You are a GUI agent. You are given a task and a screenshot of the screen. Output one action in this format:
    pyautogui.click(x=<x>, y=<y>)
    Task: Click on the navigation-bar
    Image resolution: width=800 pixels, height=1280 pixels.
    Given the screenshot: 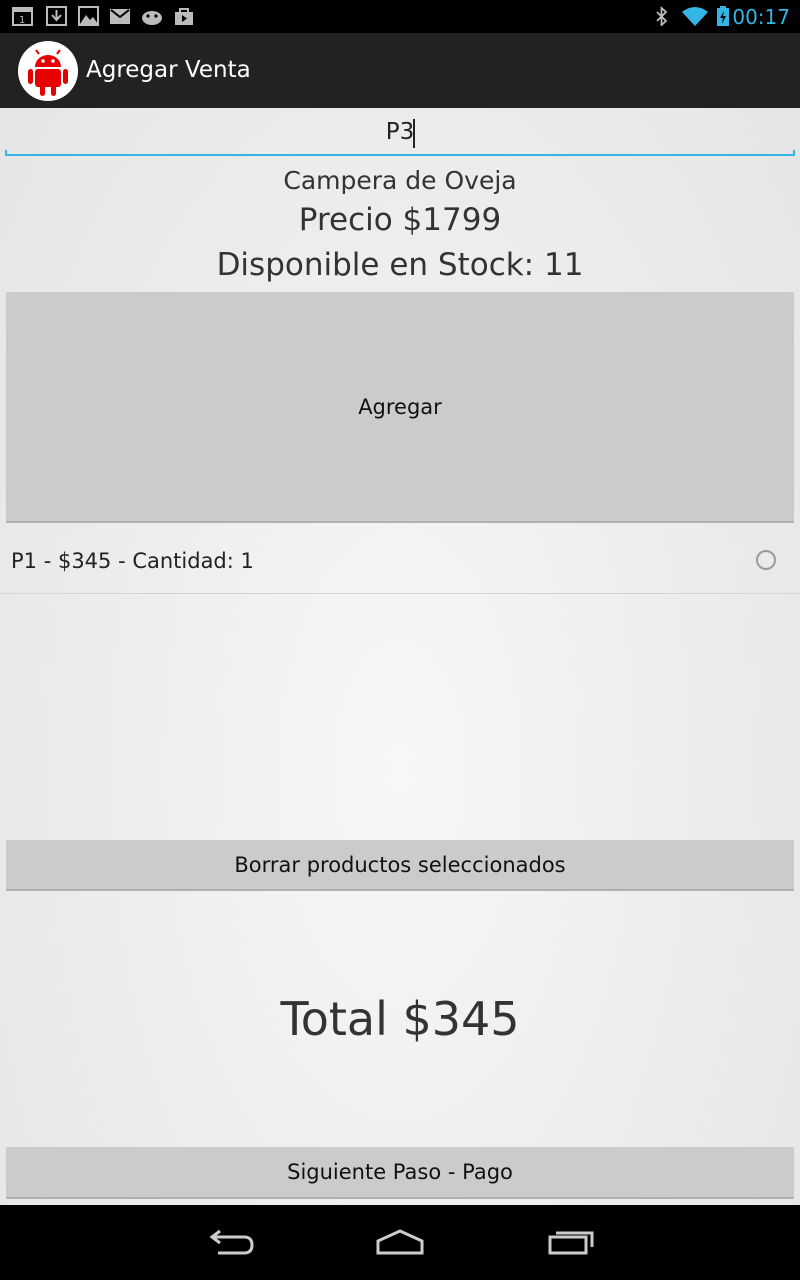 What is the action you would take?
    pyautogui.click(x=400, y=1242)
    